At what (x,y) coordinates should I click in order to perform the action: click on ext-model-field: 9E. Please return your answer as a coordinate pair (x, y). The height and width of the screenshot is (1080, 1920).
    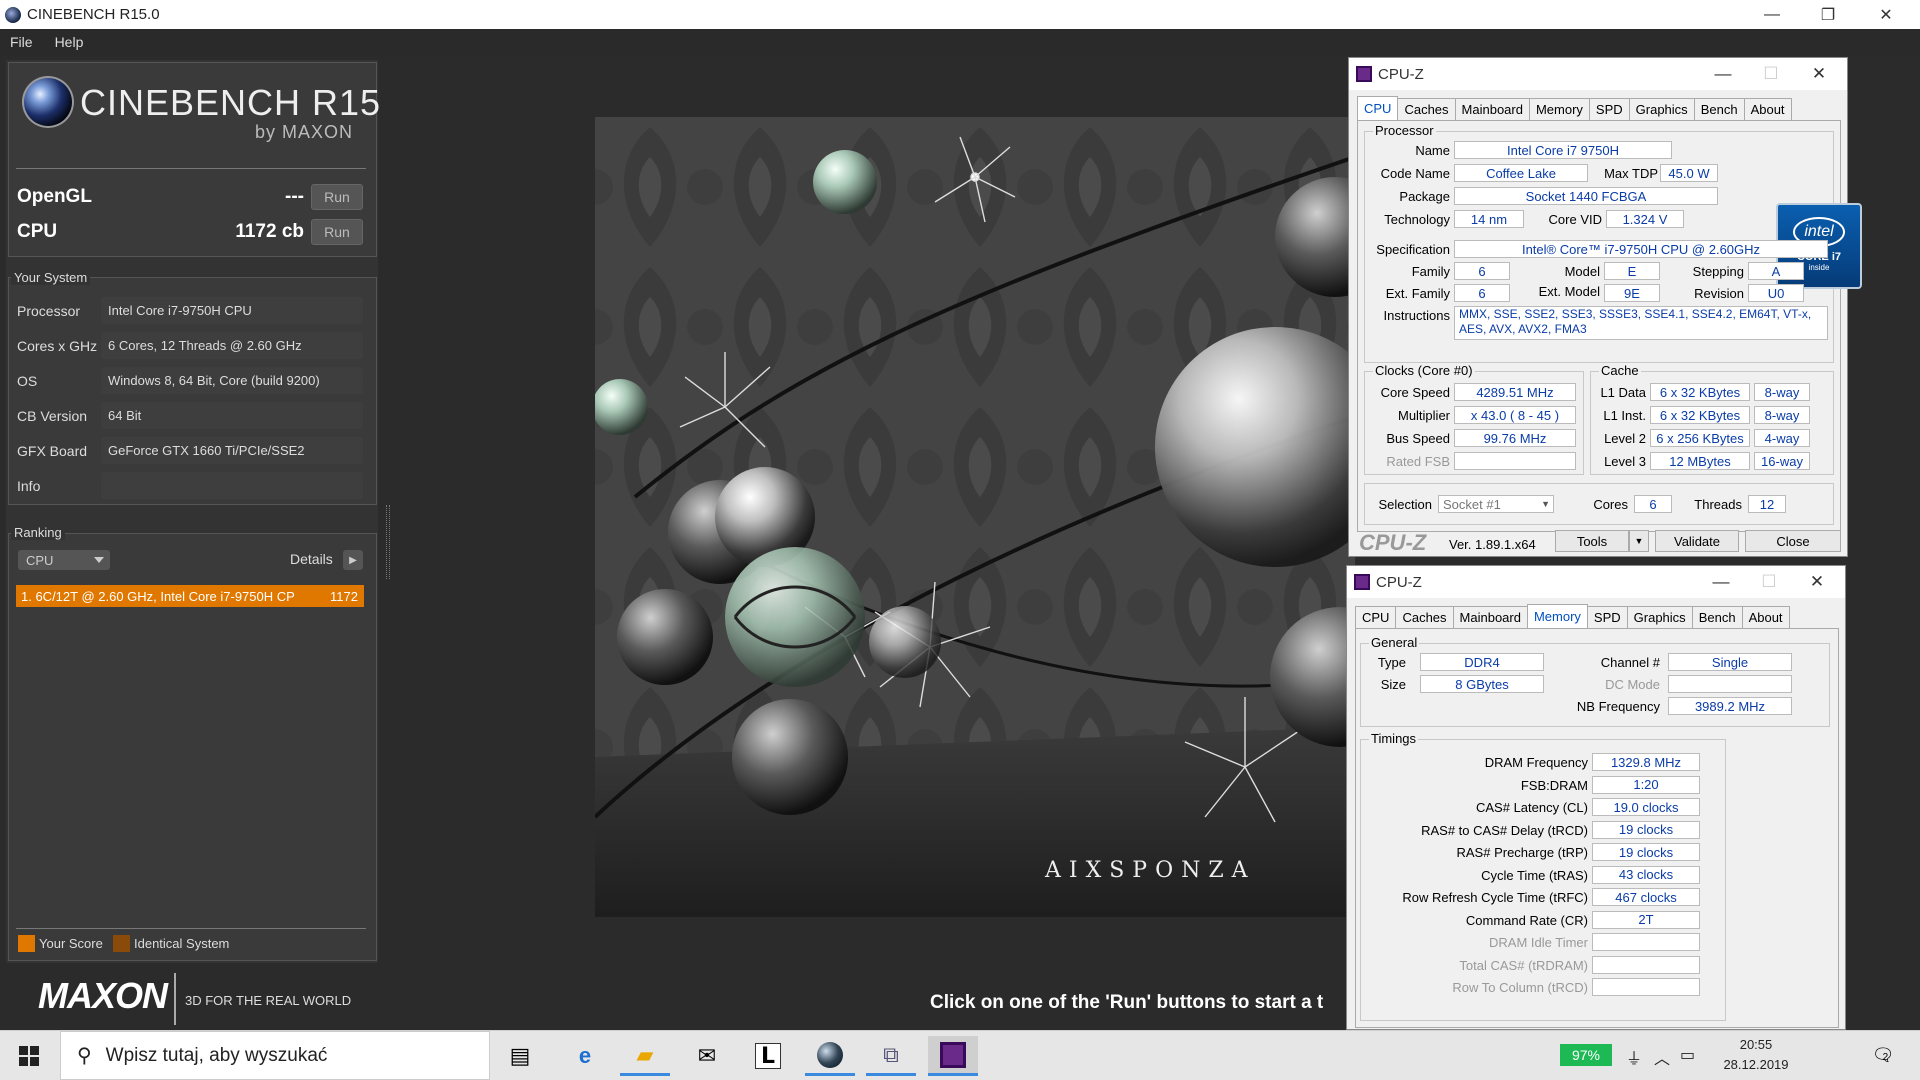
    Looking at the image, I should click on (1632, 293).